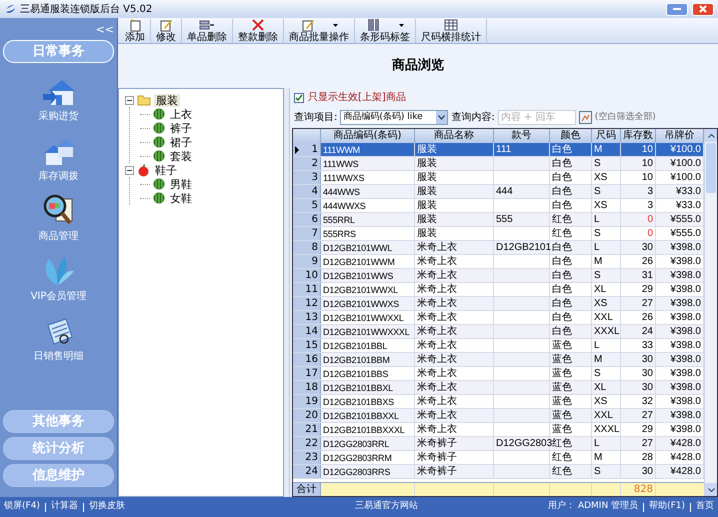  What do you see at coordinates (181, 184) in the screenshot?
I see `tree-item: 男鞋` at bounding box center [181, 184].